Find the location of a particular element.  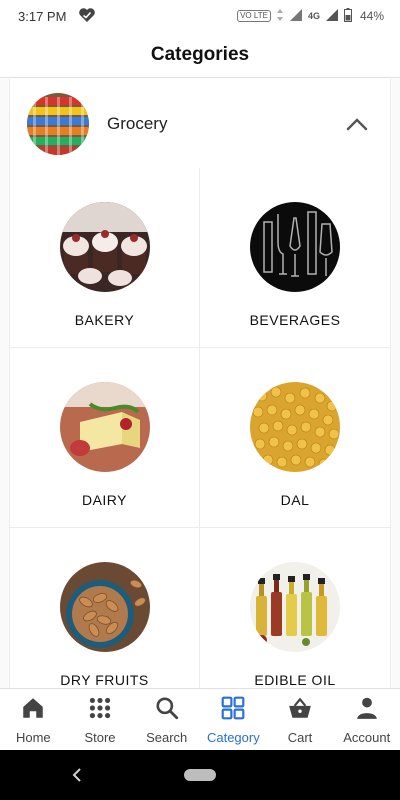

search-icon is located at coordinates (167, 710).